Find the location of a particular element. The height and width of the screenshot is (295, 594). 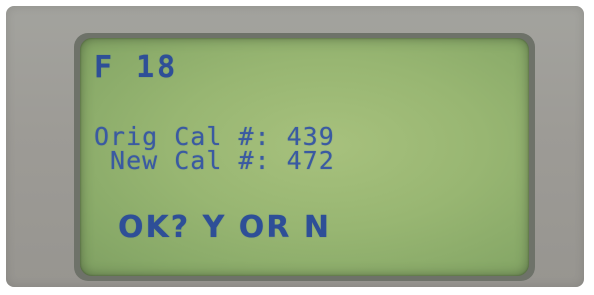

lcd-header: F 18 is located at coordinates (136, 67).